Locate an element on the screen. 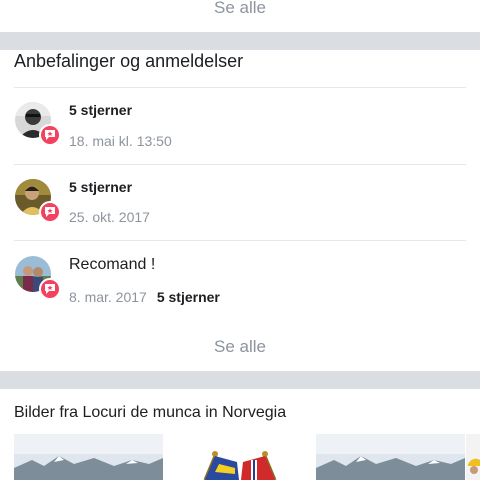 The width and height of the screenshot is (480, 480). see-all-link-top: Se alle is located at coordinates (240, 9).